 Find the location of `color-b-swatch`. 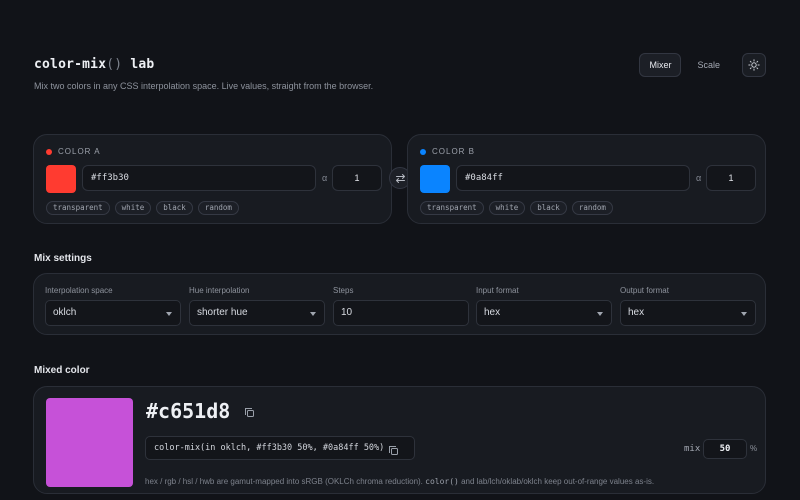

color-b-swatch is located at coordinates (435, 179).